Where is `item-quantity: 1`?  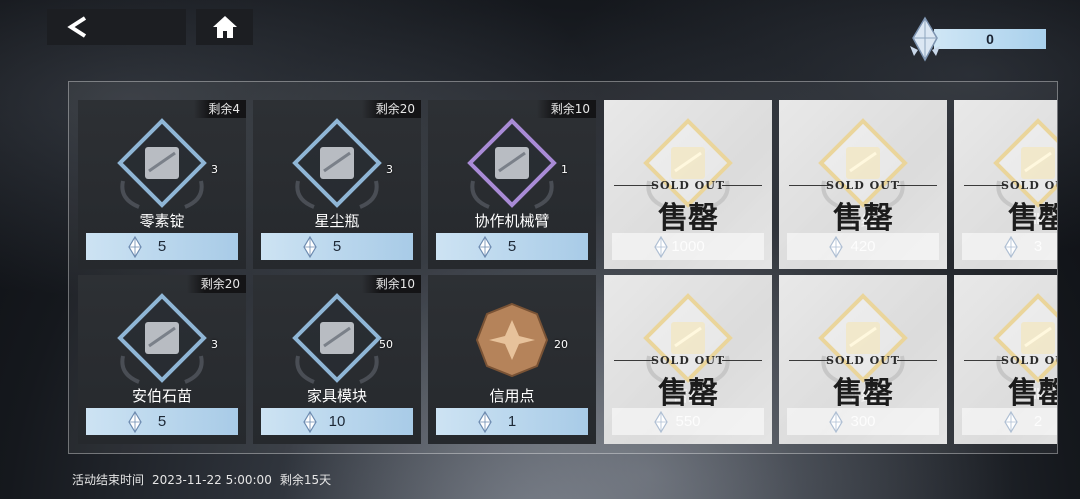 item-quantity: 1 is located at coordinates (564, 169).